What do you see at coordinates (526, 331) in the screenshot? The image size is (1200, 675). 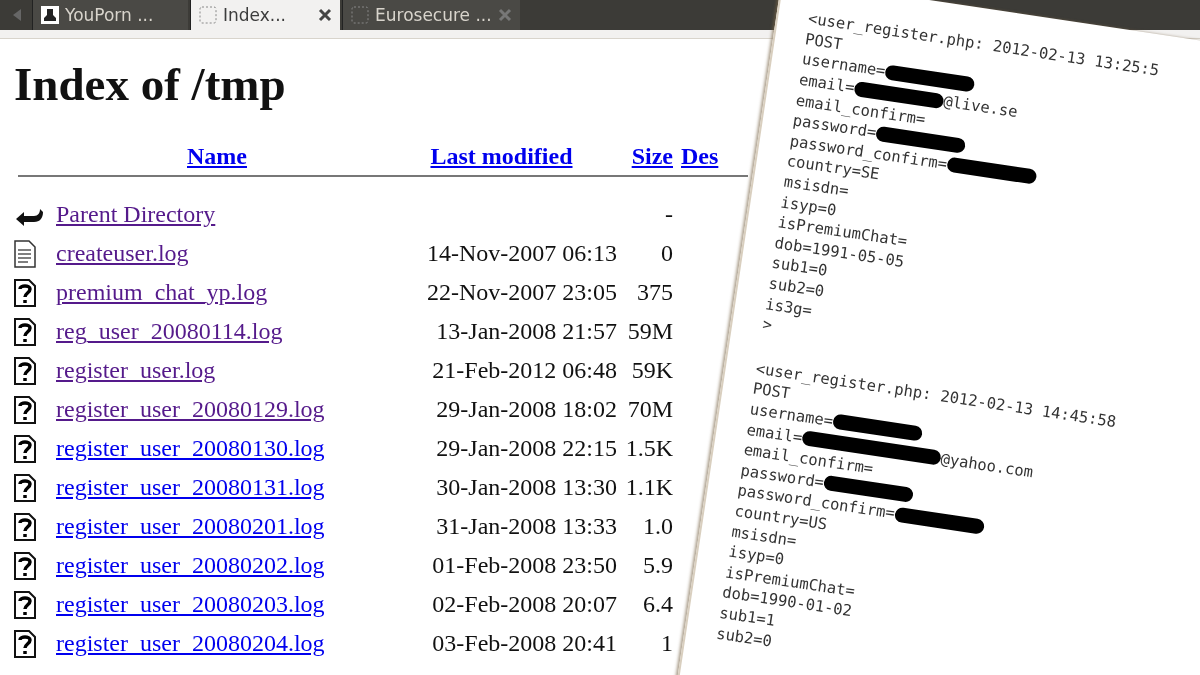 I see `modified-date: 13-Jan-2008 21:57` at bounding box center [526, 331].